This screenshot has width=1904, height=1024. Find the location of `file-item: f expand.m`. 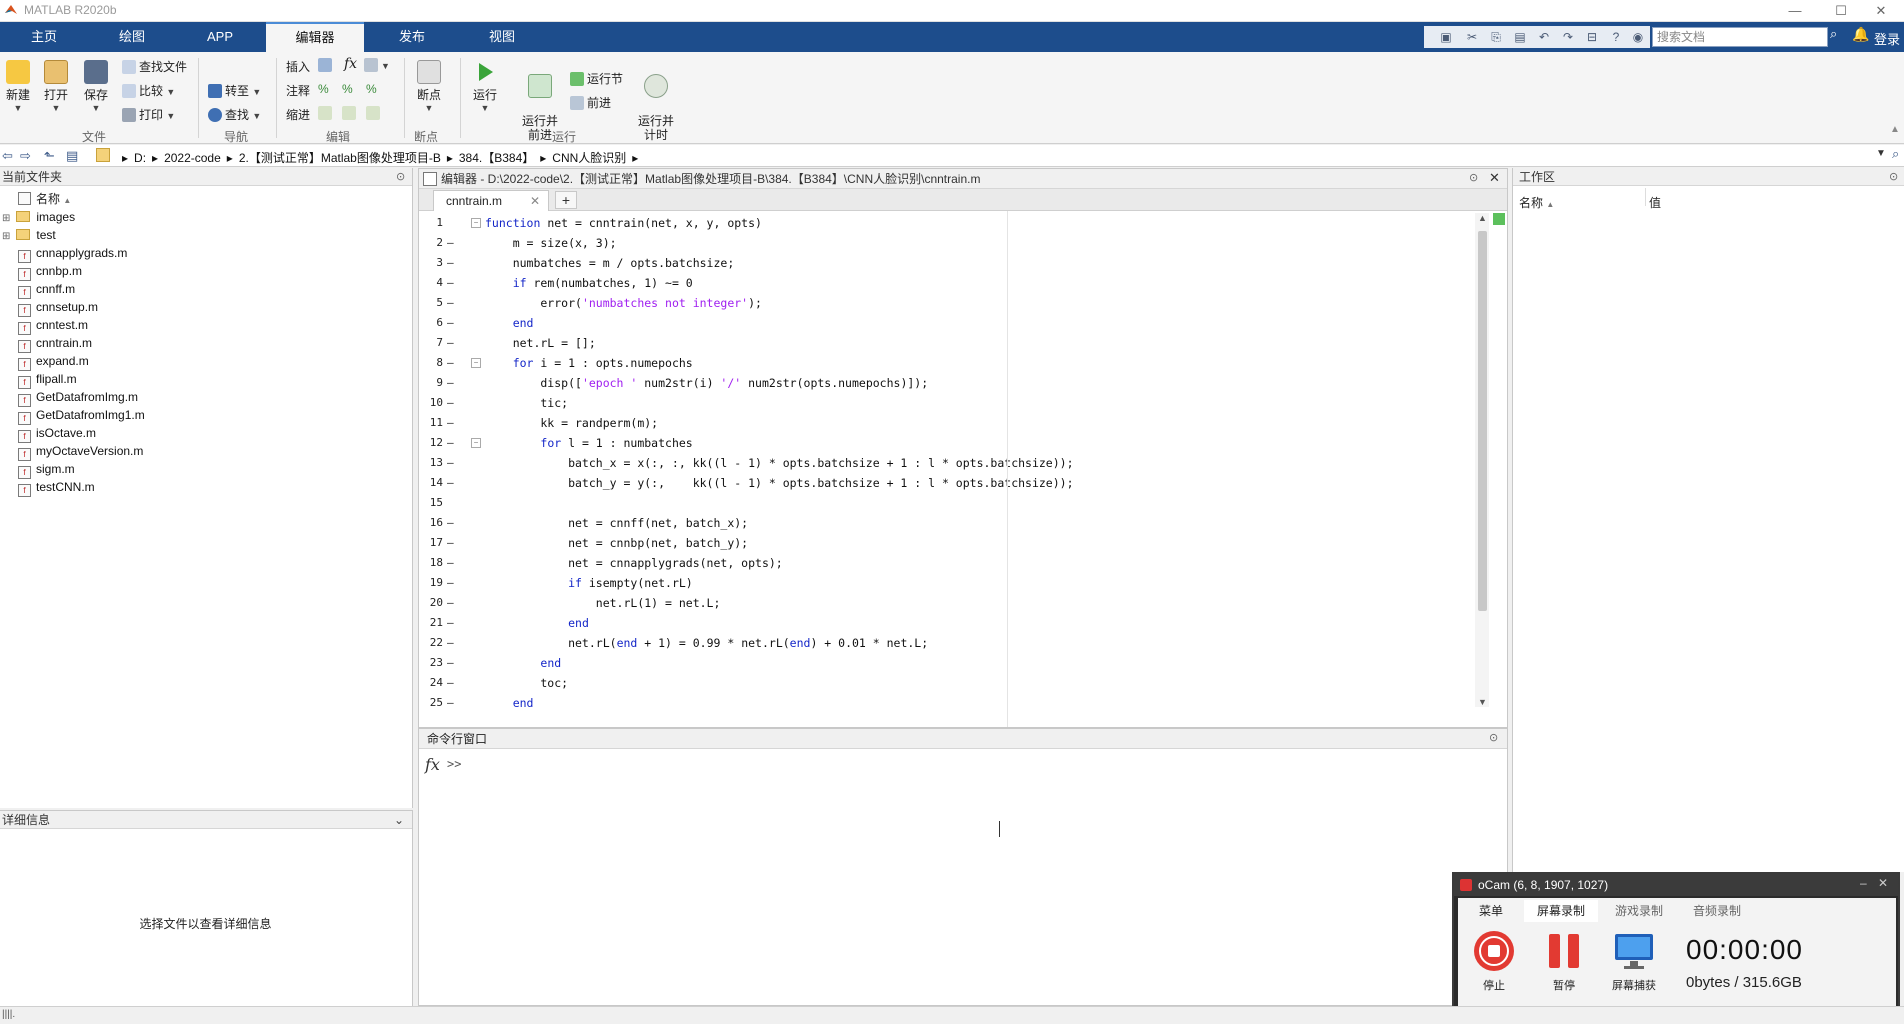

file-item: f expand.m is located at coordinates (53, 361).